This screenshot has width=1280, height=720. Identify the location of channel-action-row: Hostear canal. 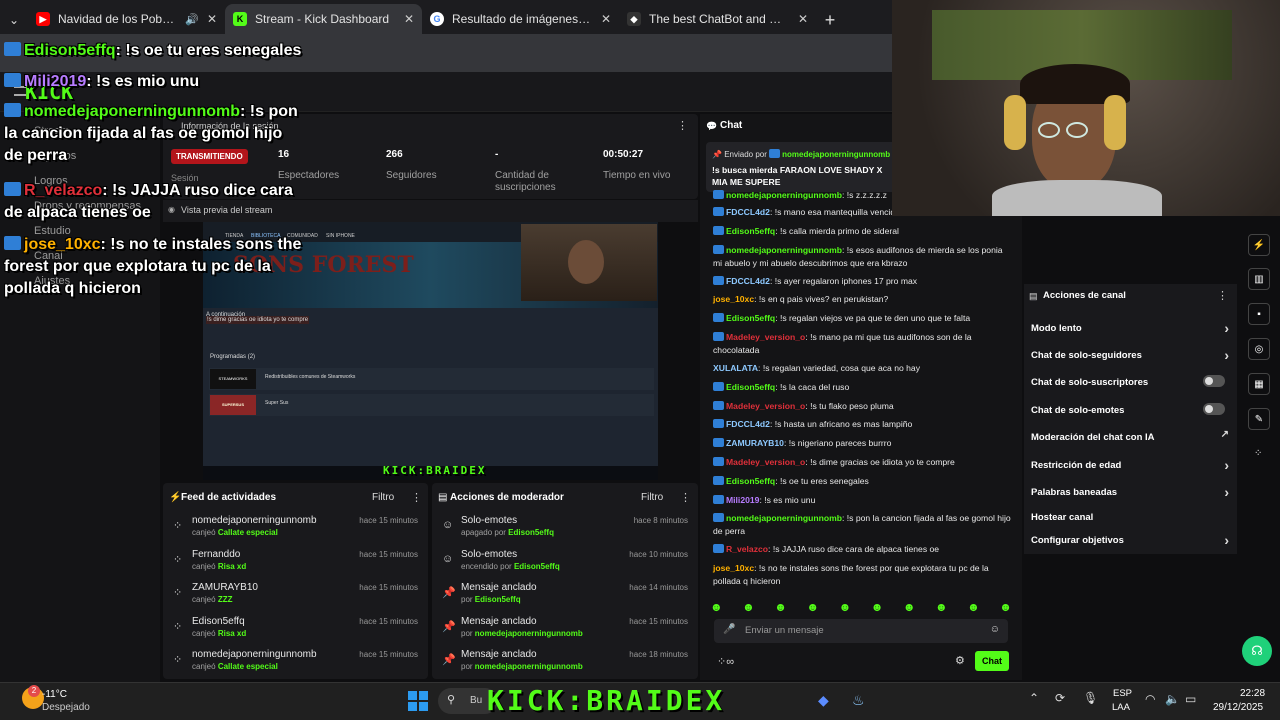
(1130, 517).